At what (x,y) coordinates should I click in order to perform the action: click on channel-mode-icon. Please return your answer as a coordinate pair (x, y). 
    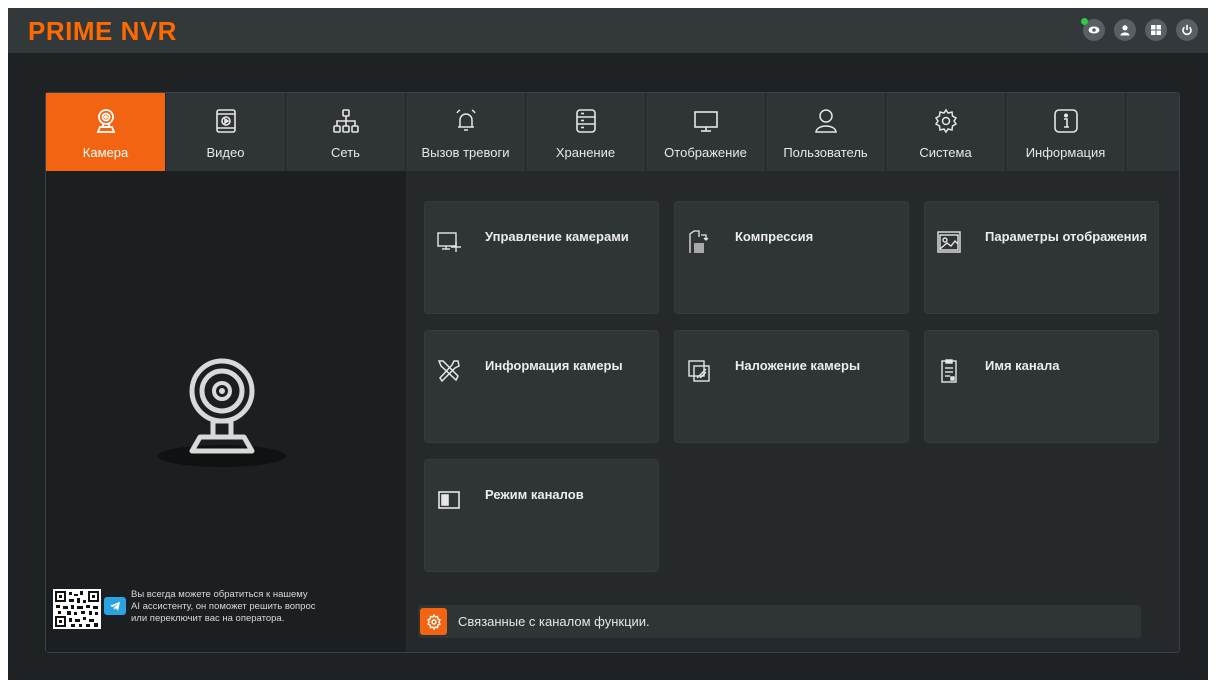
    Looking at the image, I should click on (449, 500).